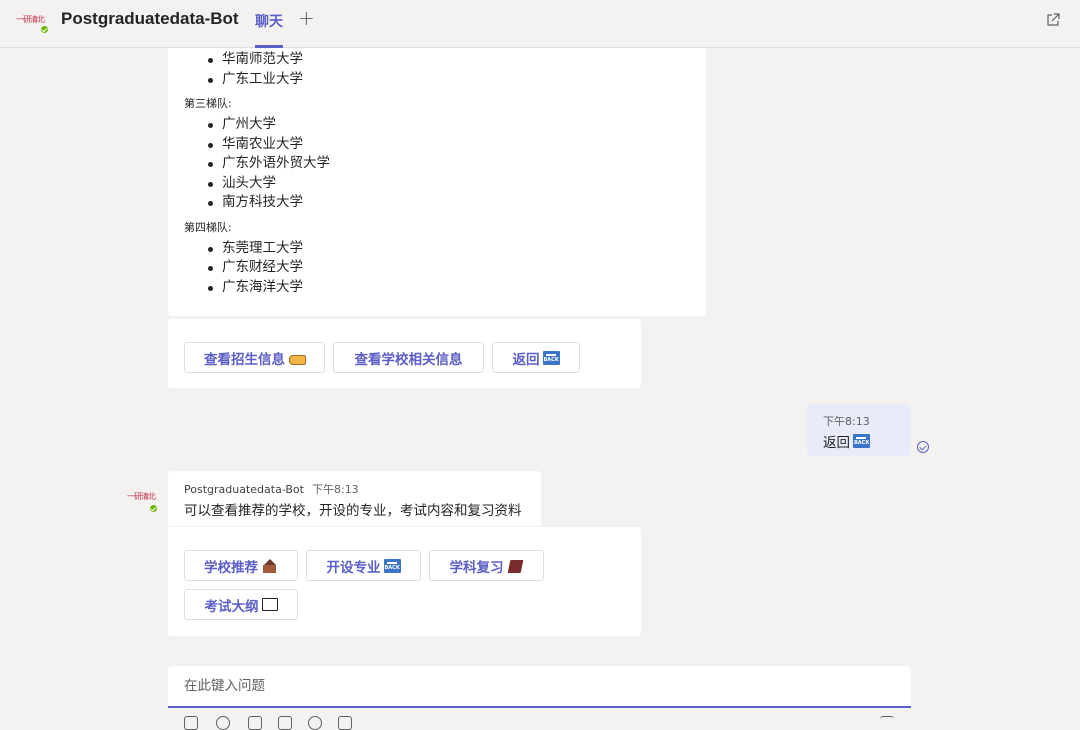 Image resolution: width=1080 pixels, height=730 pixels. What do you see at coordinates (208, 103) in the screenshot?
I see `tier3-label: 第三梯队:` at bounding box center [208, 103].